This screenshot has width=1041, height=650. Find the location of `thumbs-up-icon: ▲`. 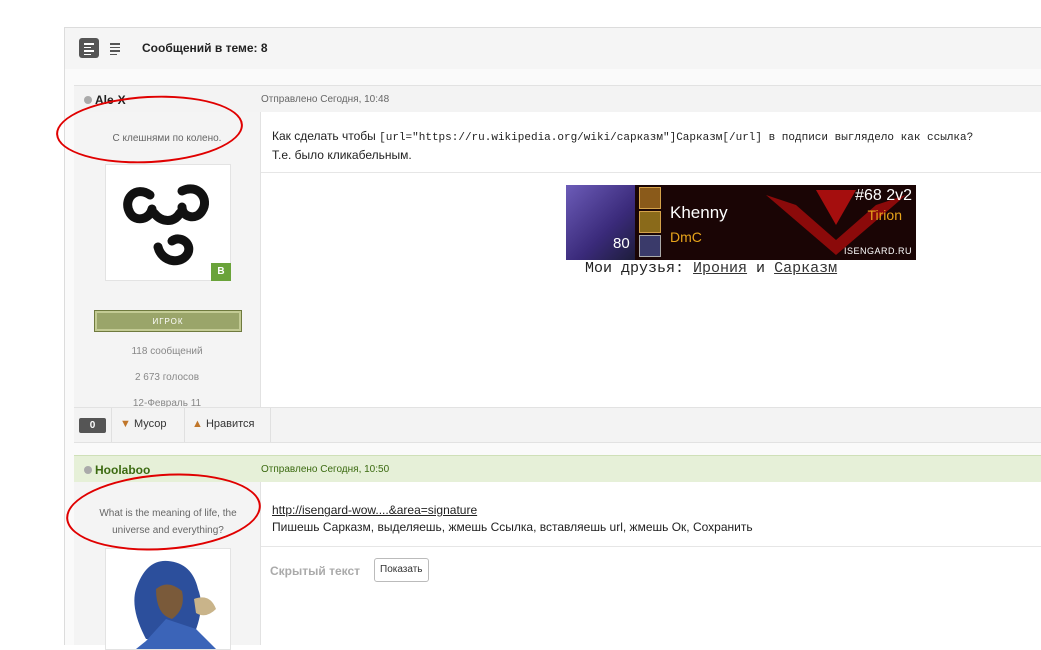

thumbs-up-icon: ▲ is located at coordinates (197, 424).